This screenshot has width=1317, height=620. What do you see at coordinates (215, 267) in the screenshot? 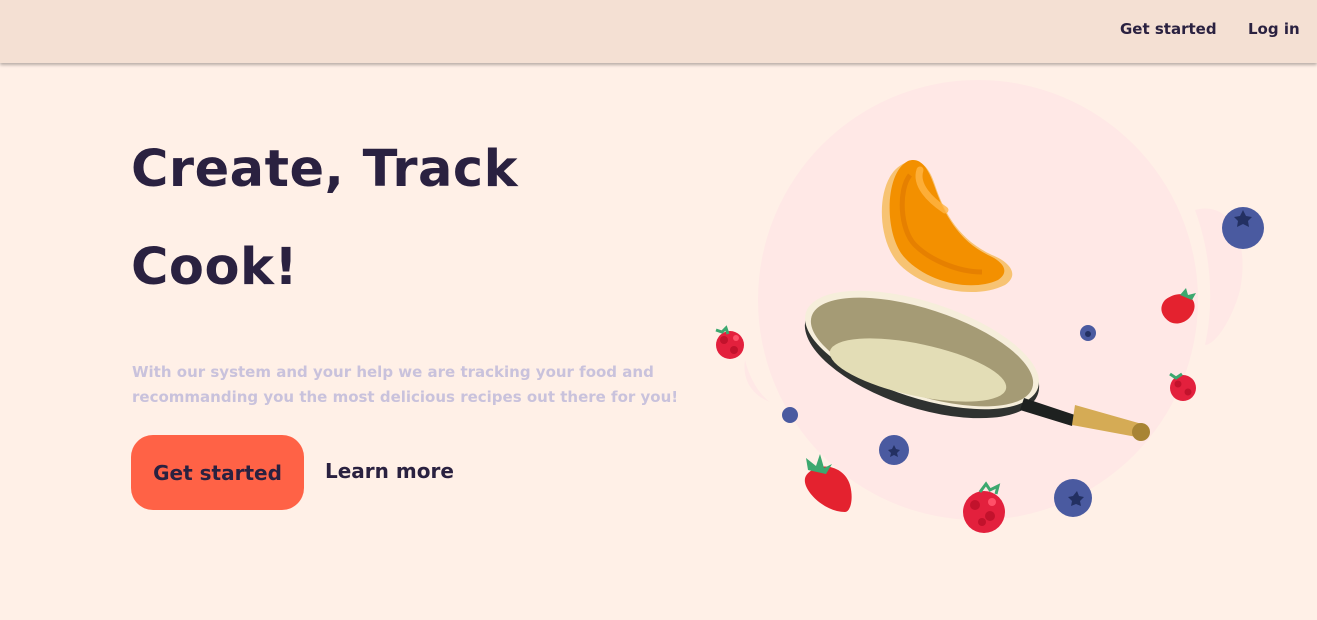
I see `hero-title-line-2: Cook!` at bounding box center [215, 267].